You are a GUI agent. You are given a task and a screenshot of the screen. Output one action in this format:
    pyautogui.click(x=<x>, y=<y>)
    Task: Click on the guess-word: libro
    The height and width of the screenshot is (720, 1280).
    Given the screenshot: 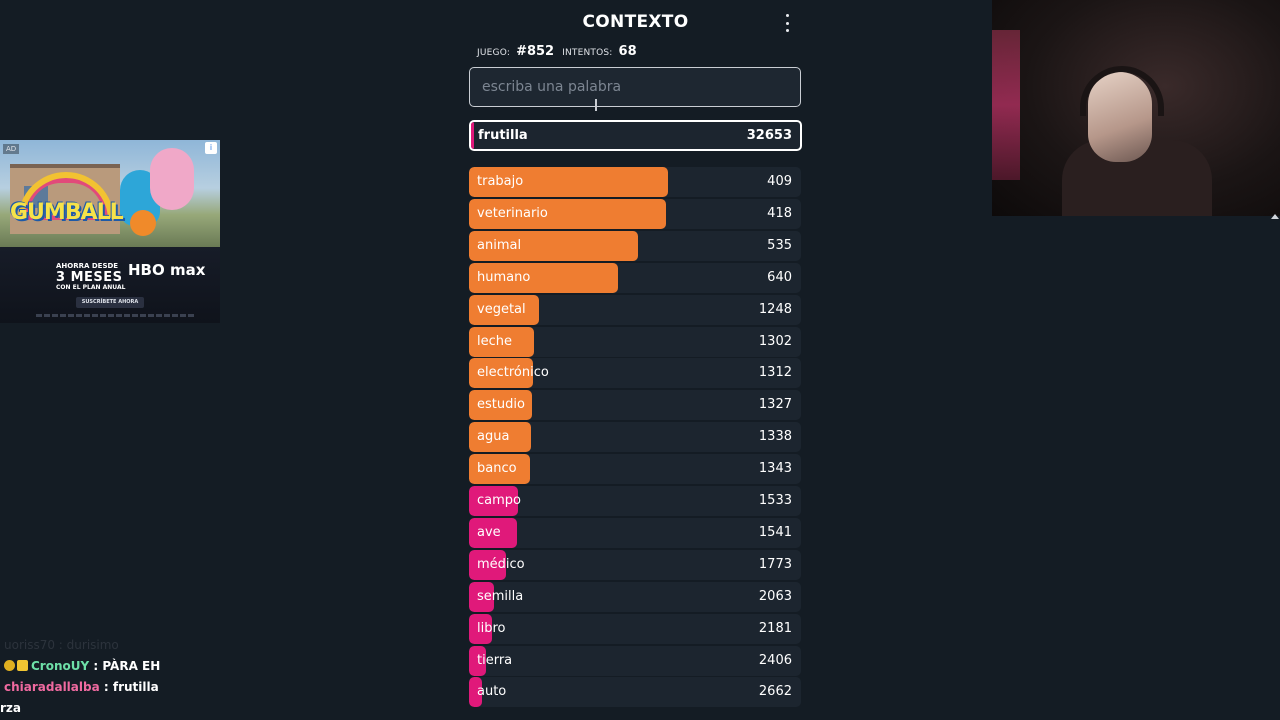 What is the action you would take?
    pyautogui.click(x=491, y=628)
    